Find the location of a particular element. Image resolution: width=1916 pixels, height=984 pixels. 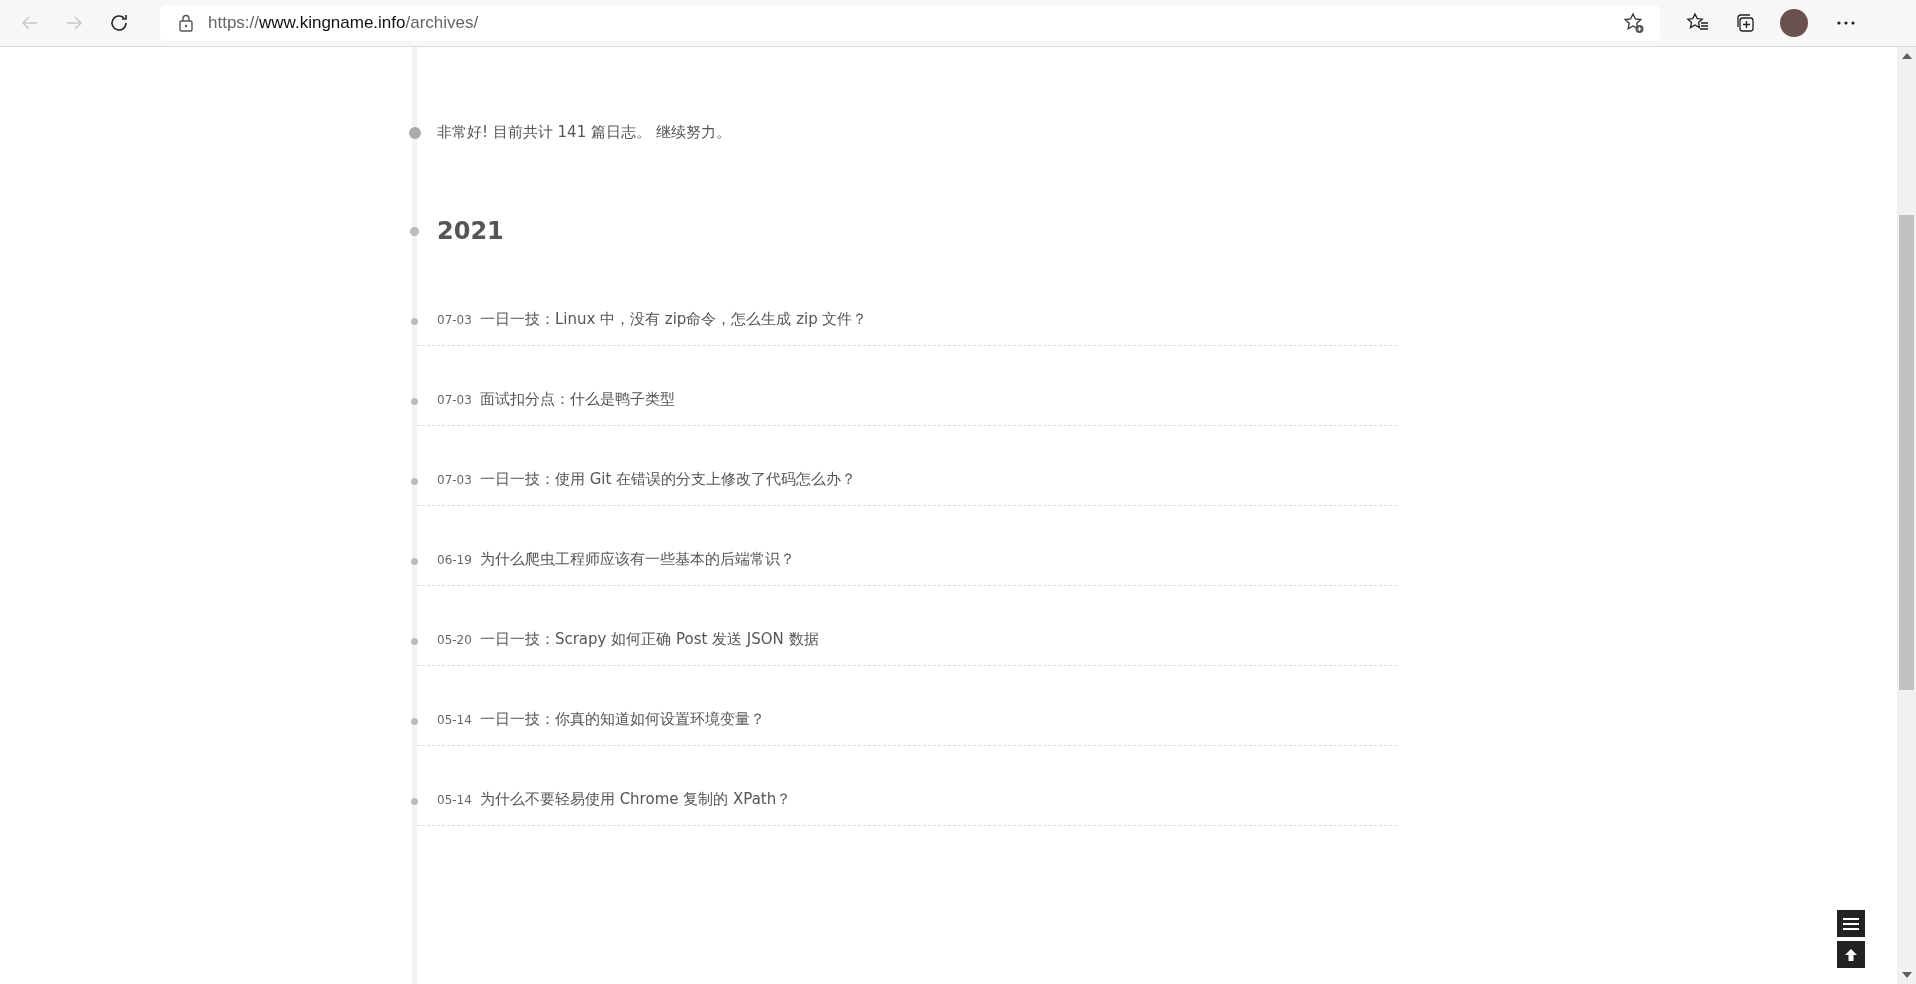

post-title-link: 一日一技：你真的知道如何设置环境变量？ is located at coordinates (622, 719).